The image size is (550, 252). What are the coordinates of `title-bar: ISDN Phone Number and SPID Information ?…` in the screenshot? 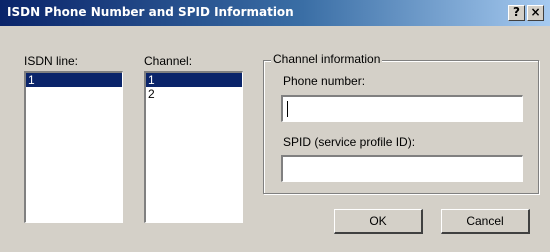 It's located at (275, 13).